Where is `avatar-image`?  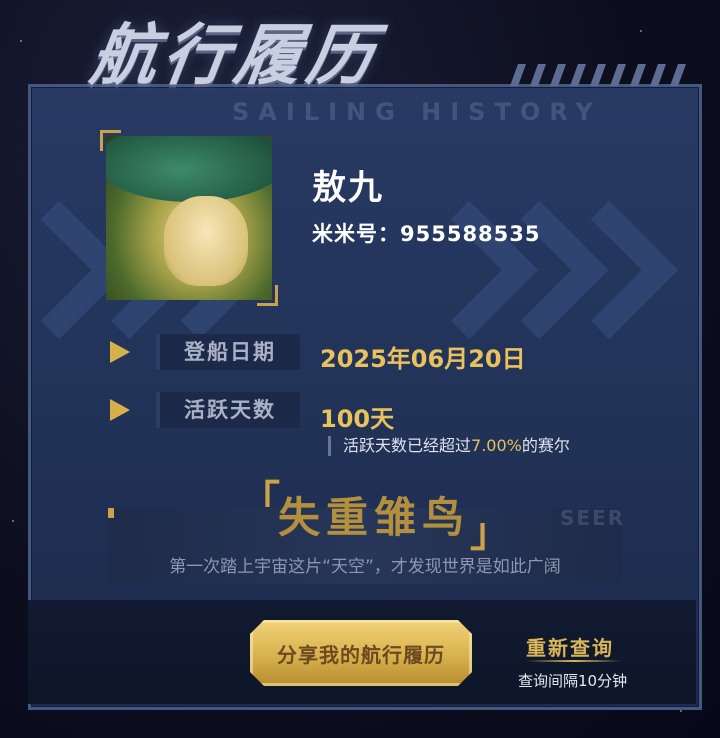
avatar-image is located at coordinates (189, 218).